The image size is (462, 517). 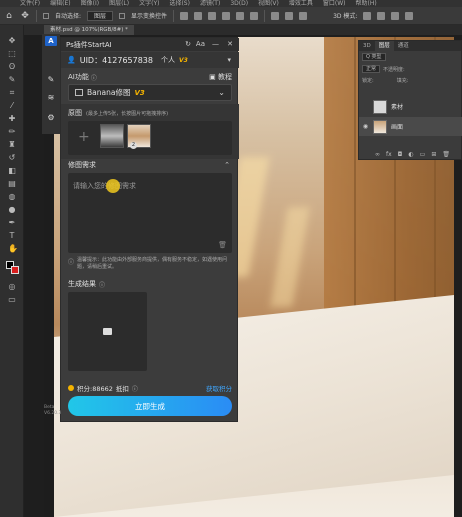 I want to click on align-right-icon, so click(x=212, y=15).